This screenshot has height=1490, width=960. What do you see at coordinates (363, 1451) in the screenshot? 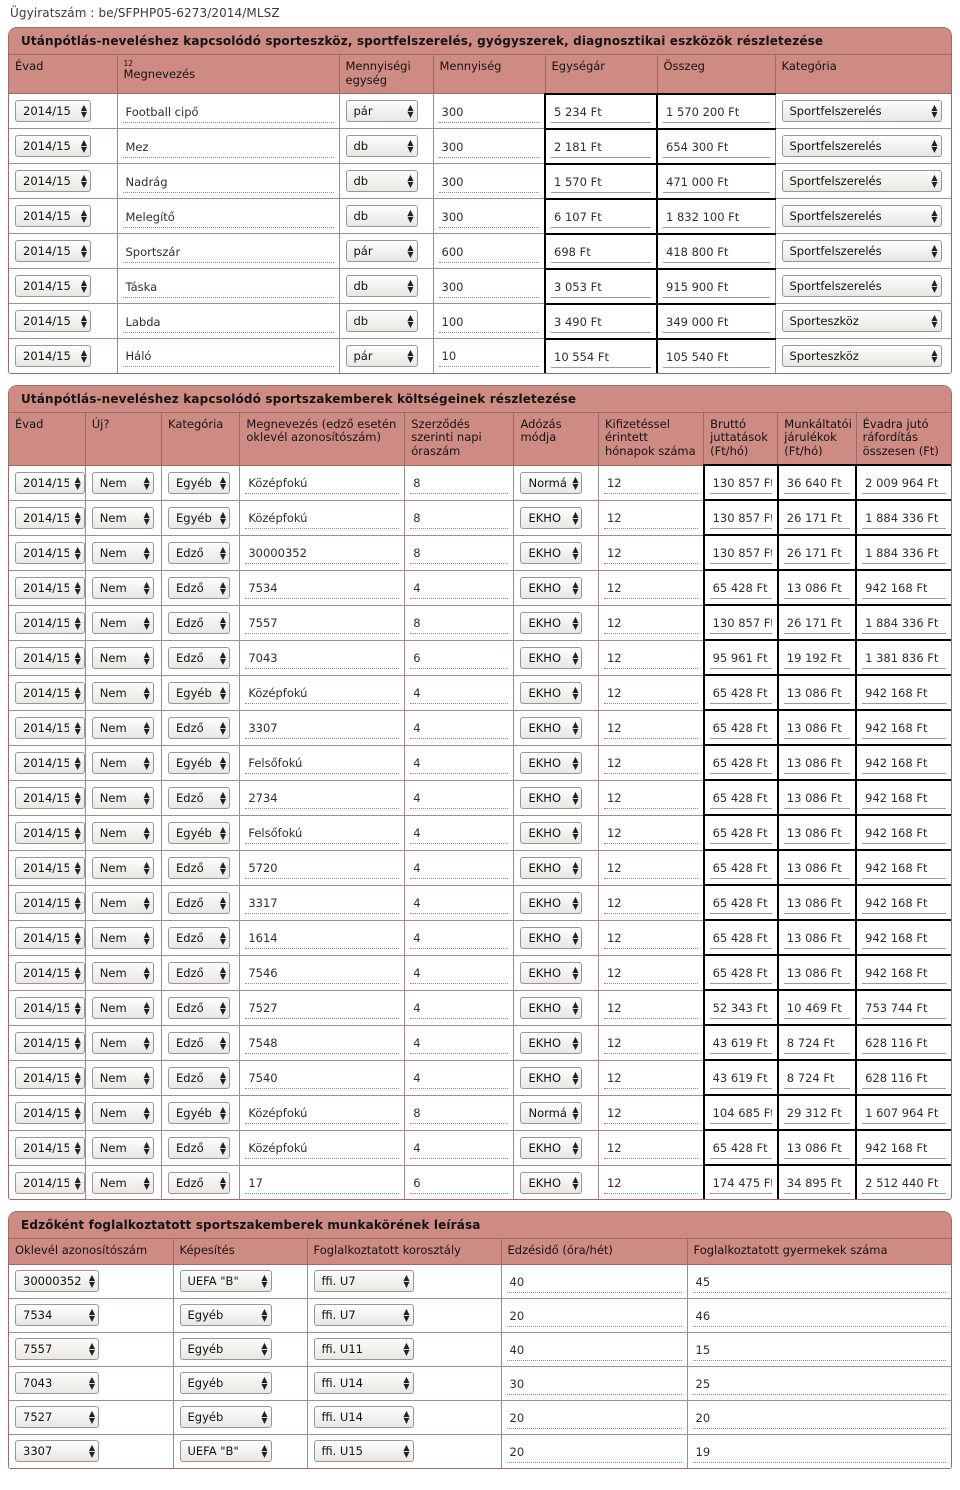
I see `korosztaly-select: ffi. U15 ▲ ▼` at bounding box center [363, 1451].